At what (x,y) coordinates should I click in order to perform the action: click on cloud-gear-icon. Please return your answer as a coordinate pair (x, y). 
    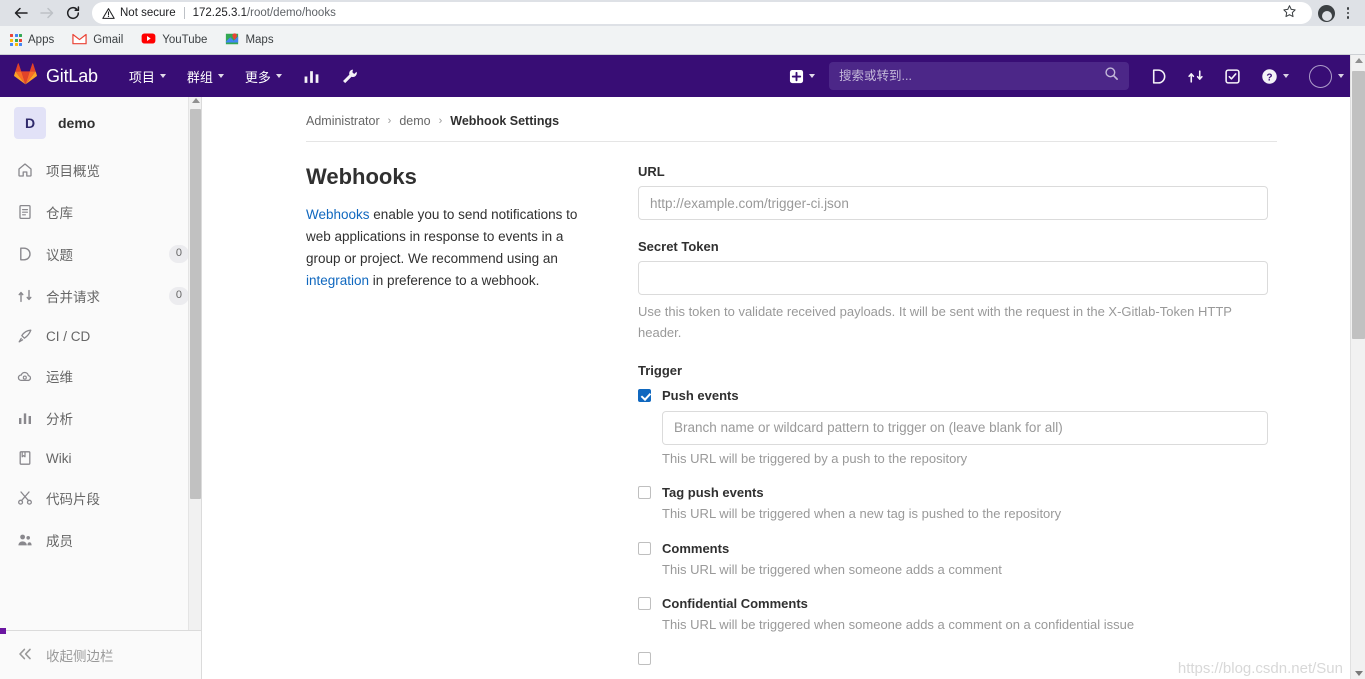
    Looking at the image, I should click on (25, 376).